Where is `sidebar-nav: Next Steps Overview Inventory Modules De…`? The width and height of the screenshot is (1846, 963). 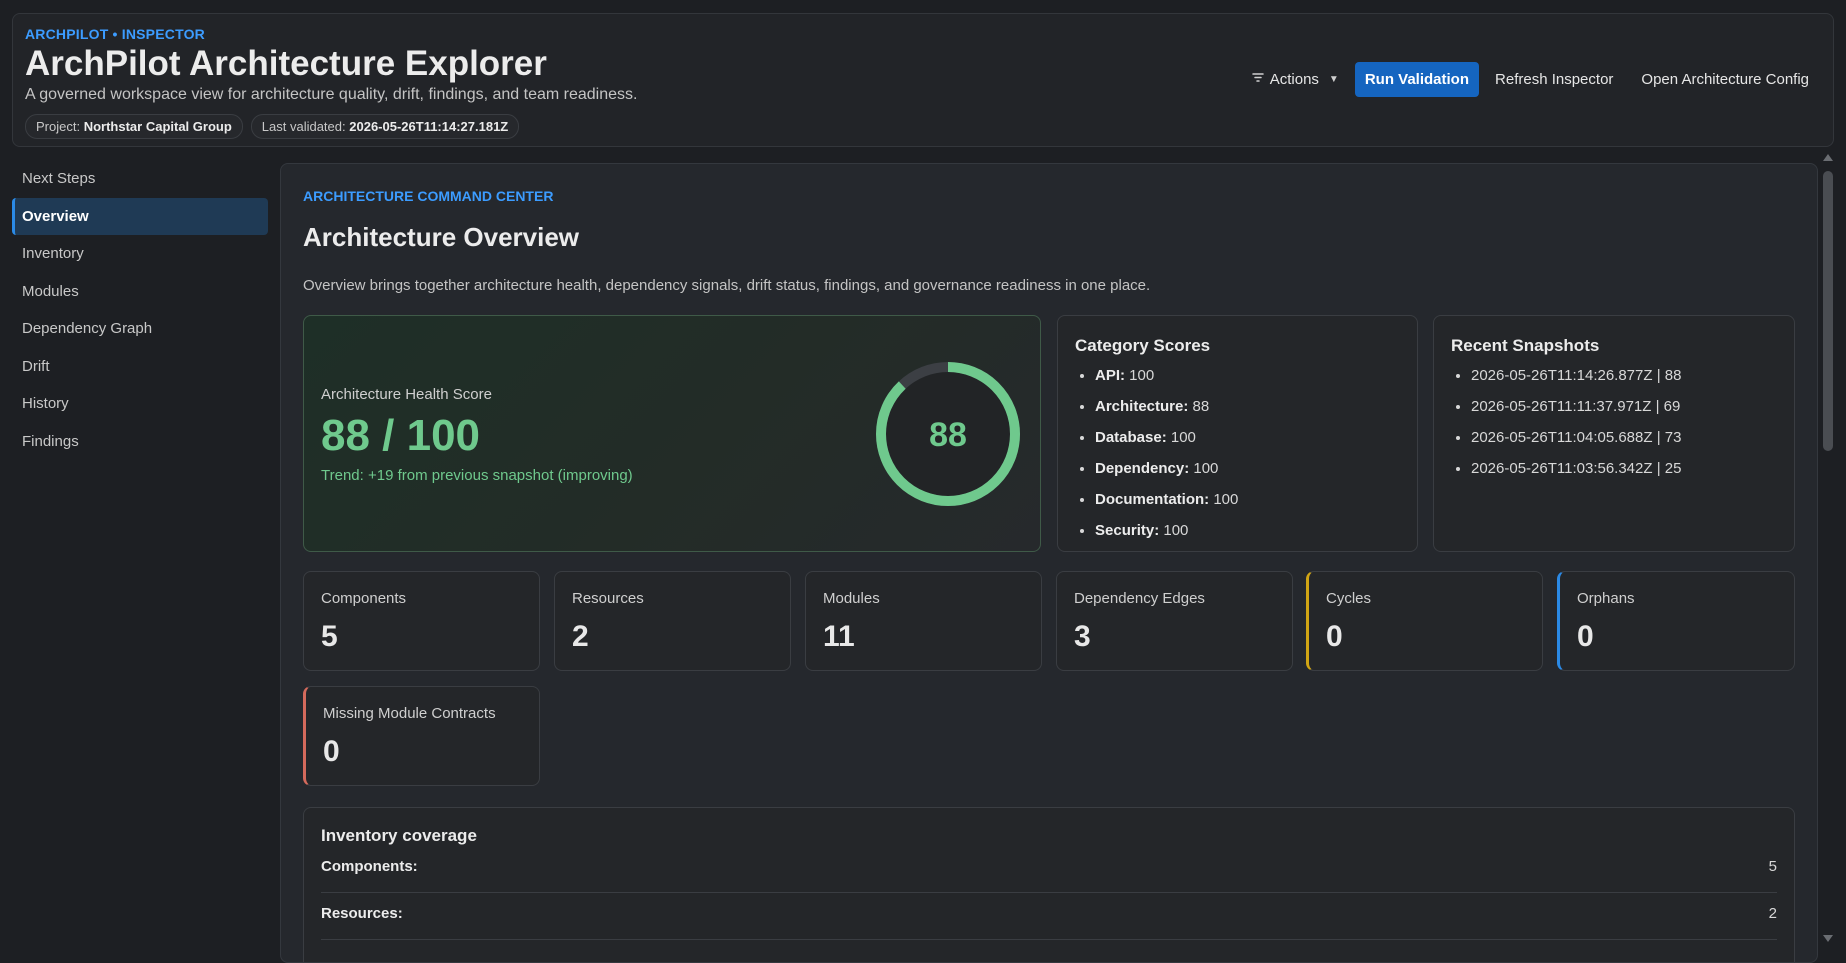
sidebar-nav: Next Steps Overview Inventory Modules De… is located at coordinates (140, 310).